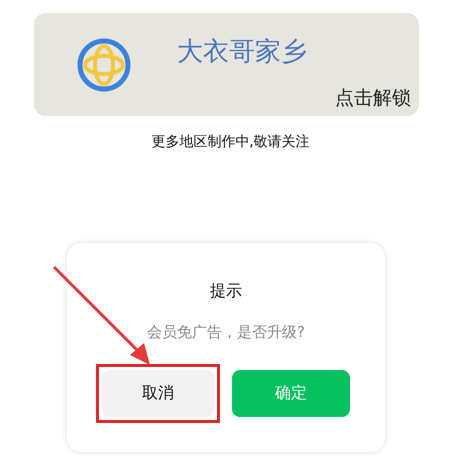 The width and height of the screenshot is (461, 475). I want to click on cancel-button: 取消, so click(158, 393).